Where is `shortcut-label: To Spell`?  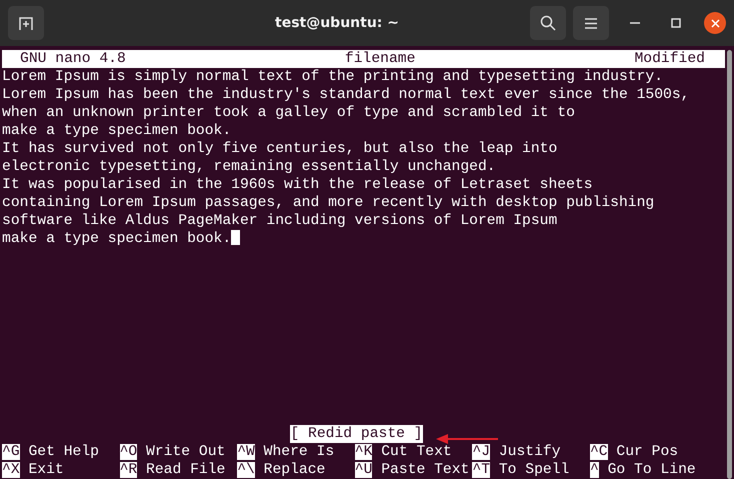
shortcut-label: To Spell is located at coordinates (534, 470).